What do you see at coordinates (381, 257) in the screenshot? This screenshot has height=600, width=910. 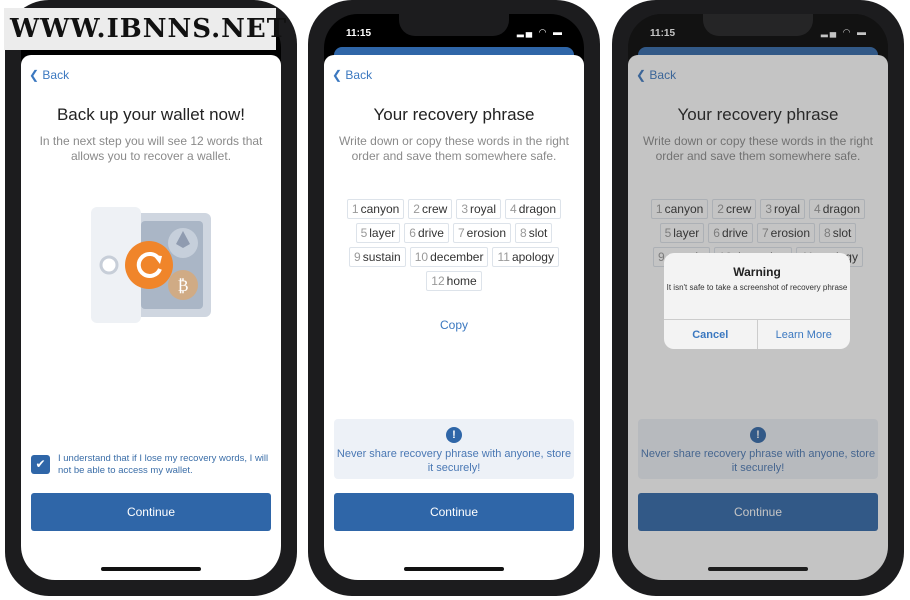 I see `word-text: sustain` at bounding box center [381, 257].